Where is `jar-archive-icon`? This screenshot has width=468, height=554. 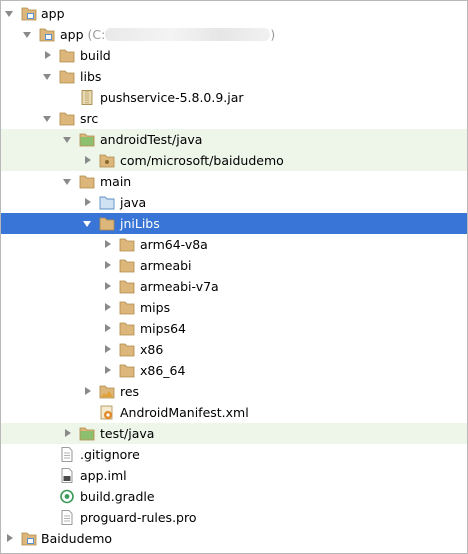
jar-archive-icon is located at coordinates (87, 97).